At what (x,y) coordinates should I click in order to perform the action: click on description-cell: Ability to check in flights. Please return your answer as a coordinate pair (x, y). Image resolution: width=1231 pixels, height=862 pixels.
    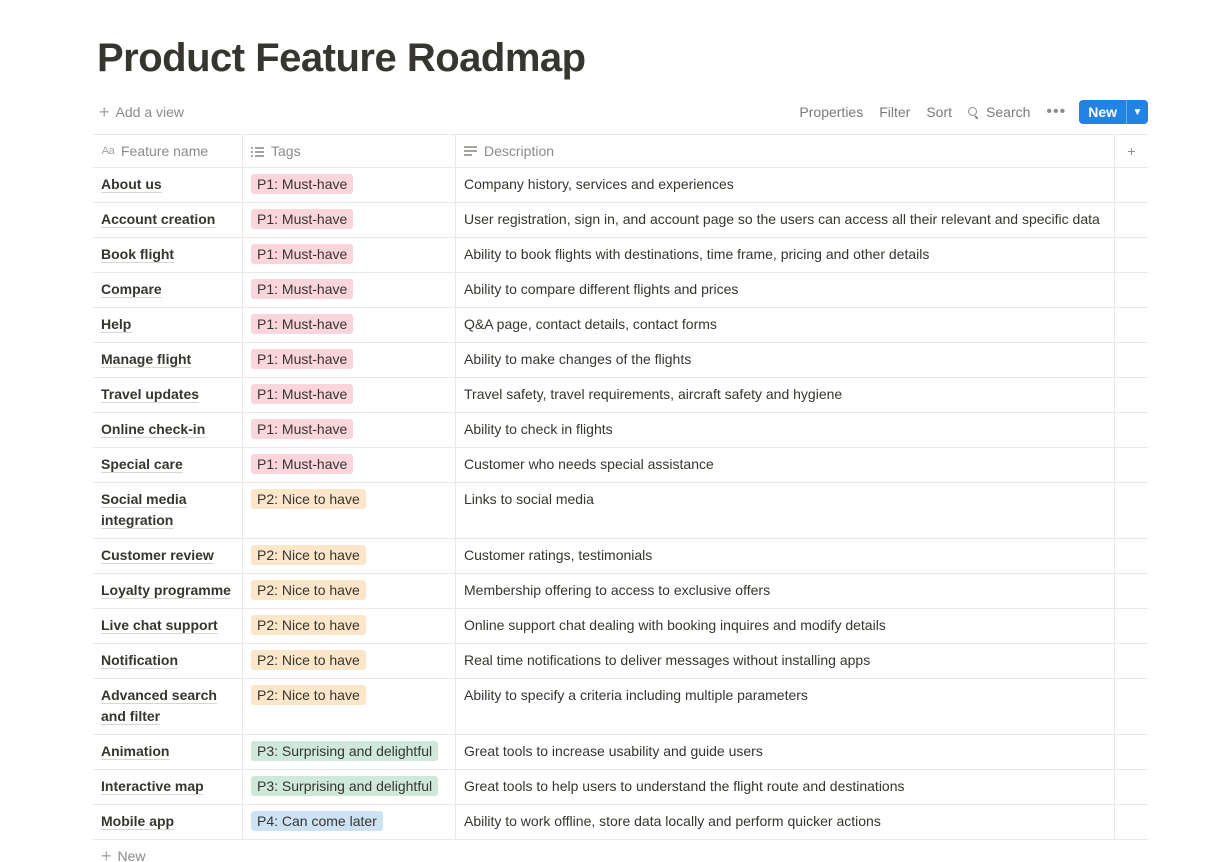
    Looking at the image, I should click on (785, 430).